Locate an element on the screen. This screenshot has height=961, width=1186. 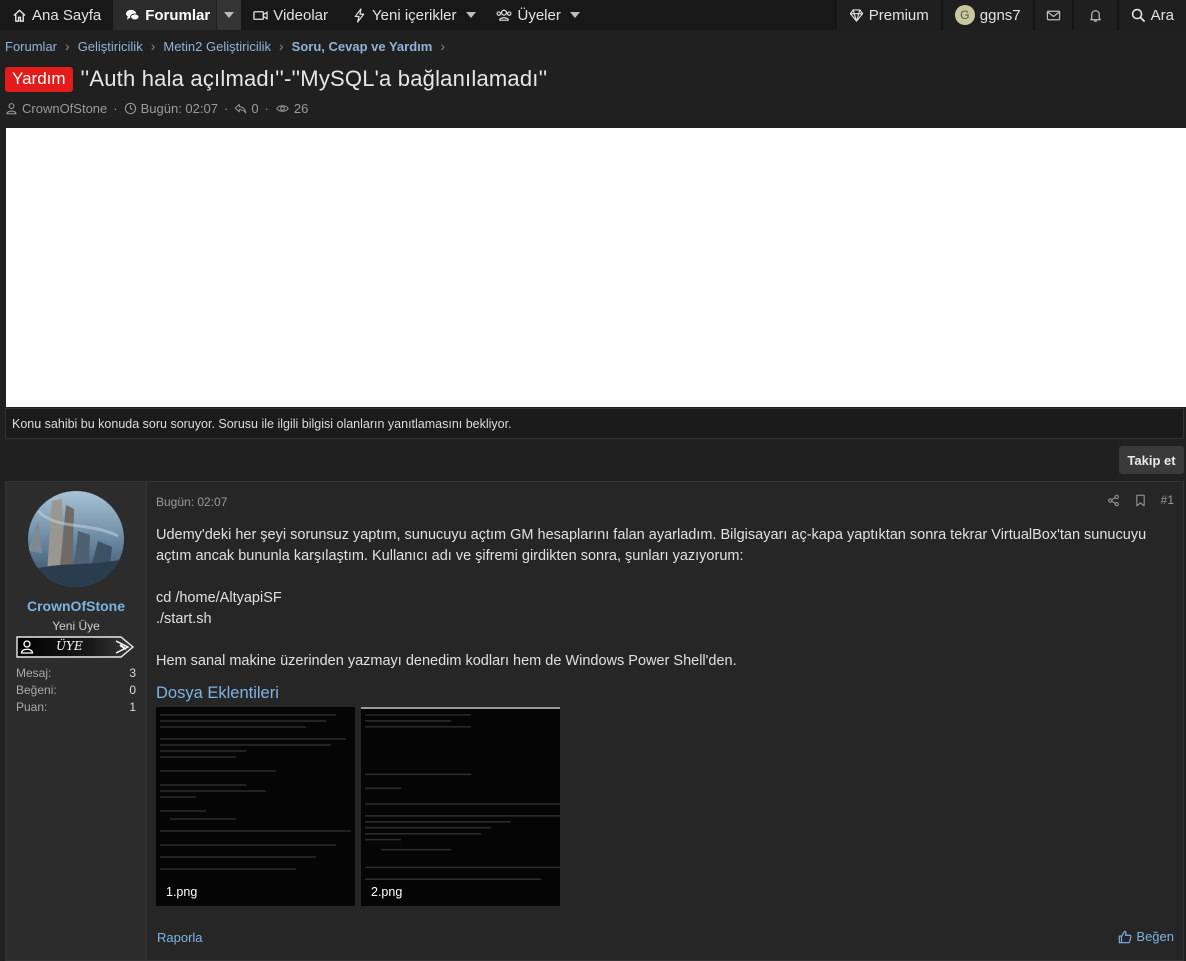
breadcrumb-item: Metin2 Geliştiricilik is located at coordinates (217, 46).